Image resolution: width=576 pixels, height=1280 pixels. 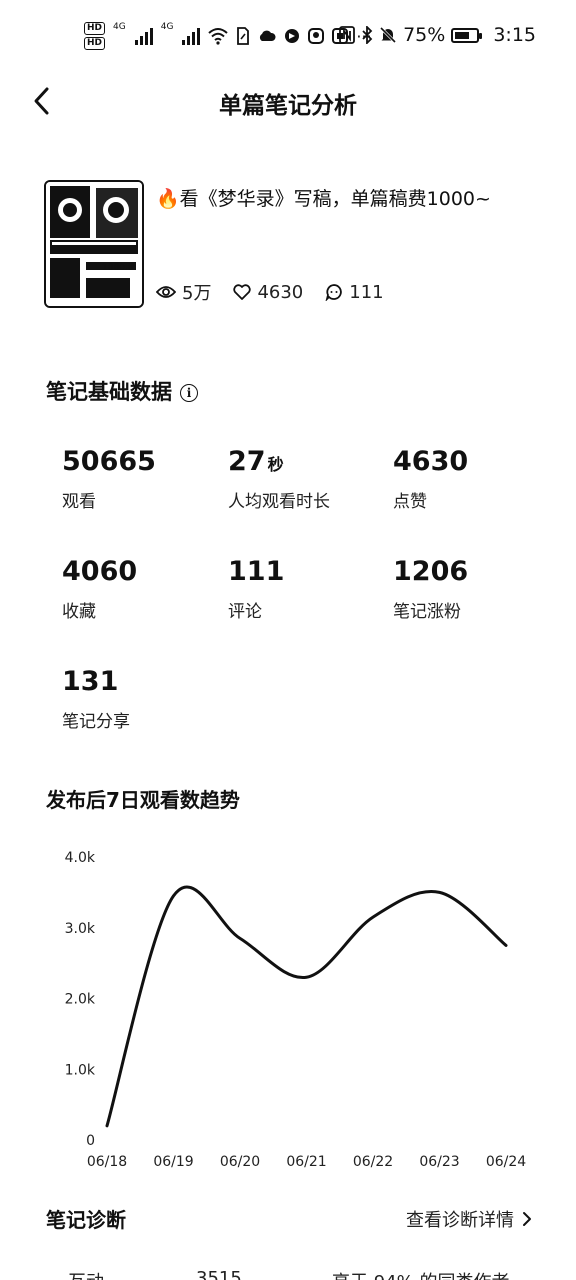 What do you see at coordinates (90, 1141) in the screenshot?
I see `y-tick-label: 0` at bounding box center [90, 1141].